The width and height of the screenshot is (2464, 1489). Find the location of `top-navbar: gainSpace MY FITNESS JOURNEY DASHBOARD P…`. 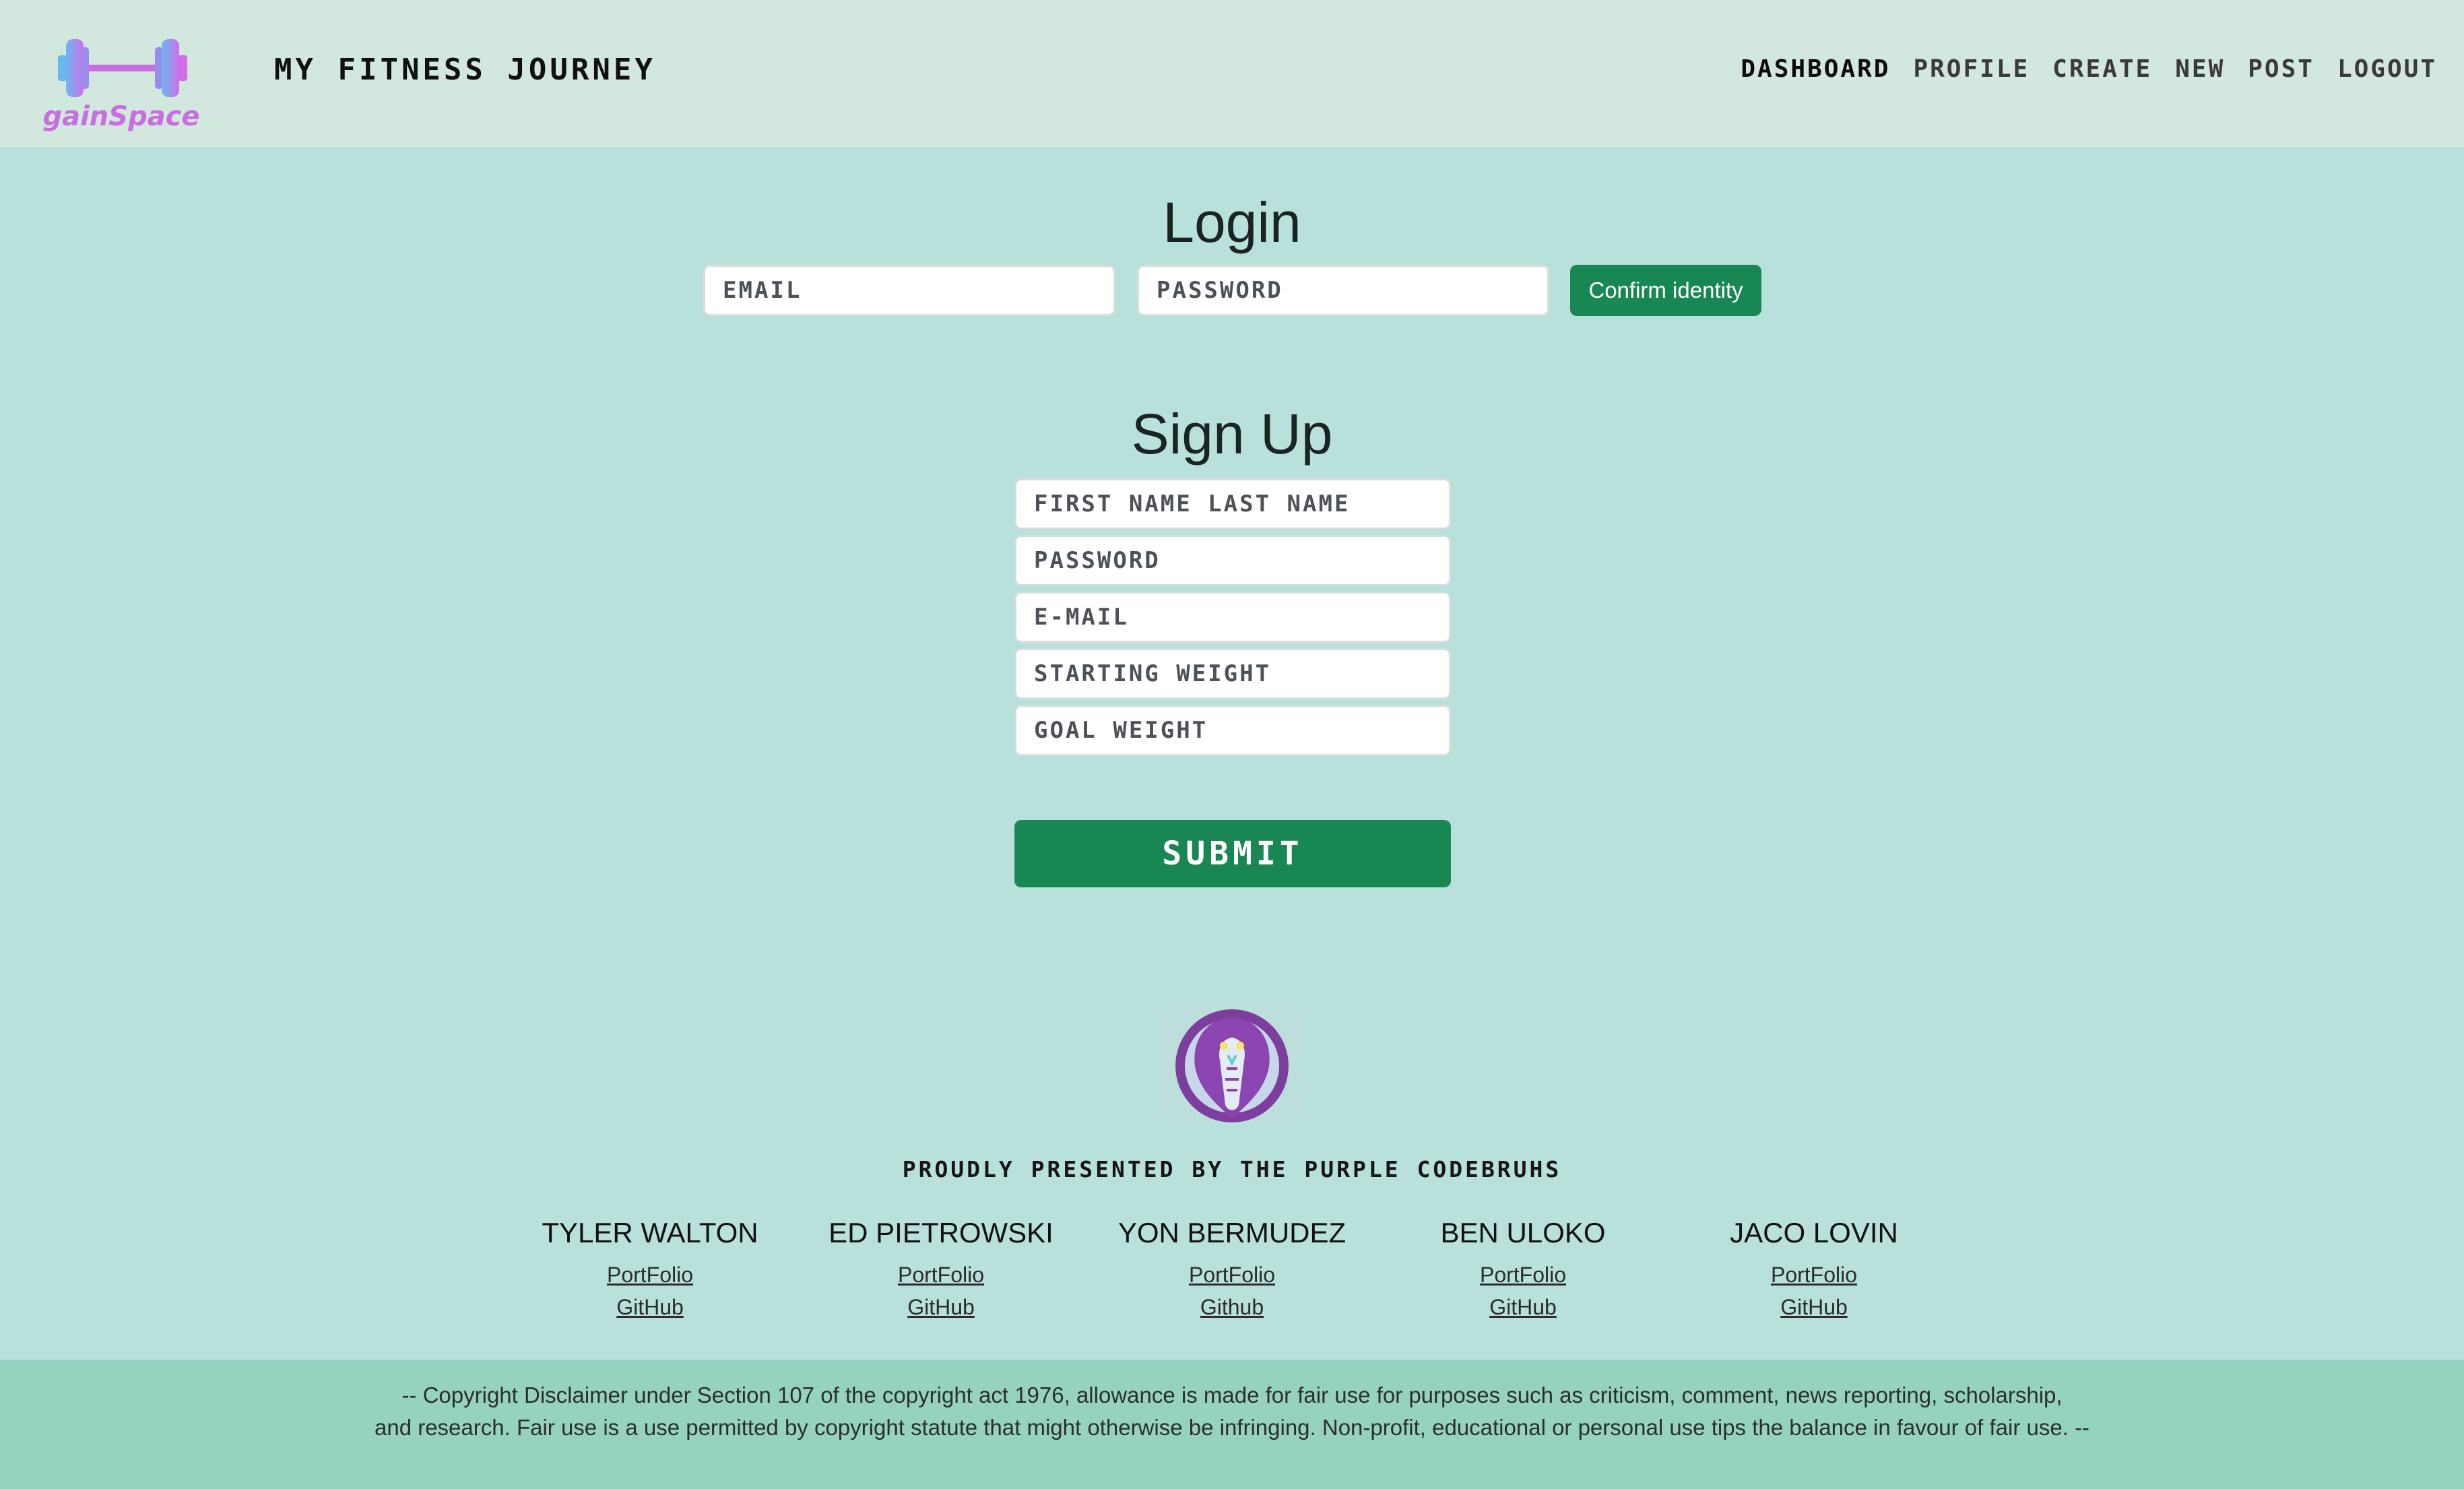

top-navbar: gainSpace MY FITNESS JOURNEY DASHBOARD P… is located at coordinates (1232, 74).